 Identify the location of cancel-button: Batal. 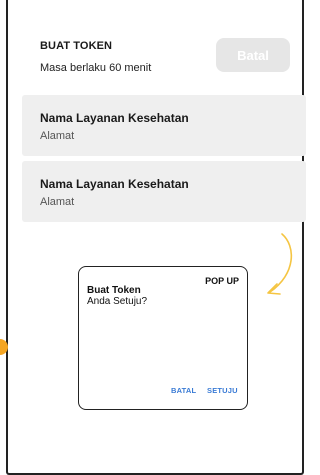
(253, 55).